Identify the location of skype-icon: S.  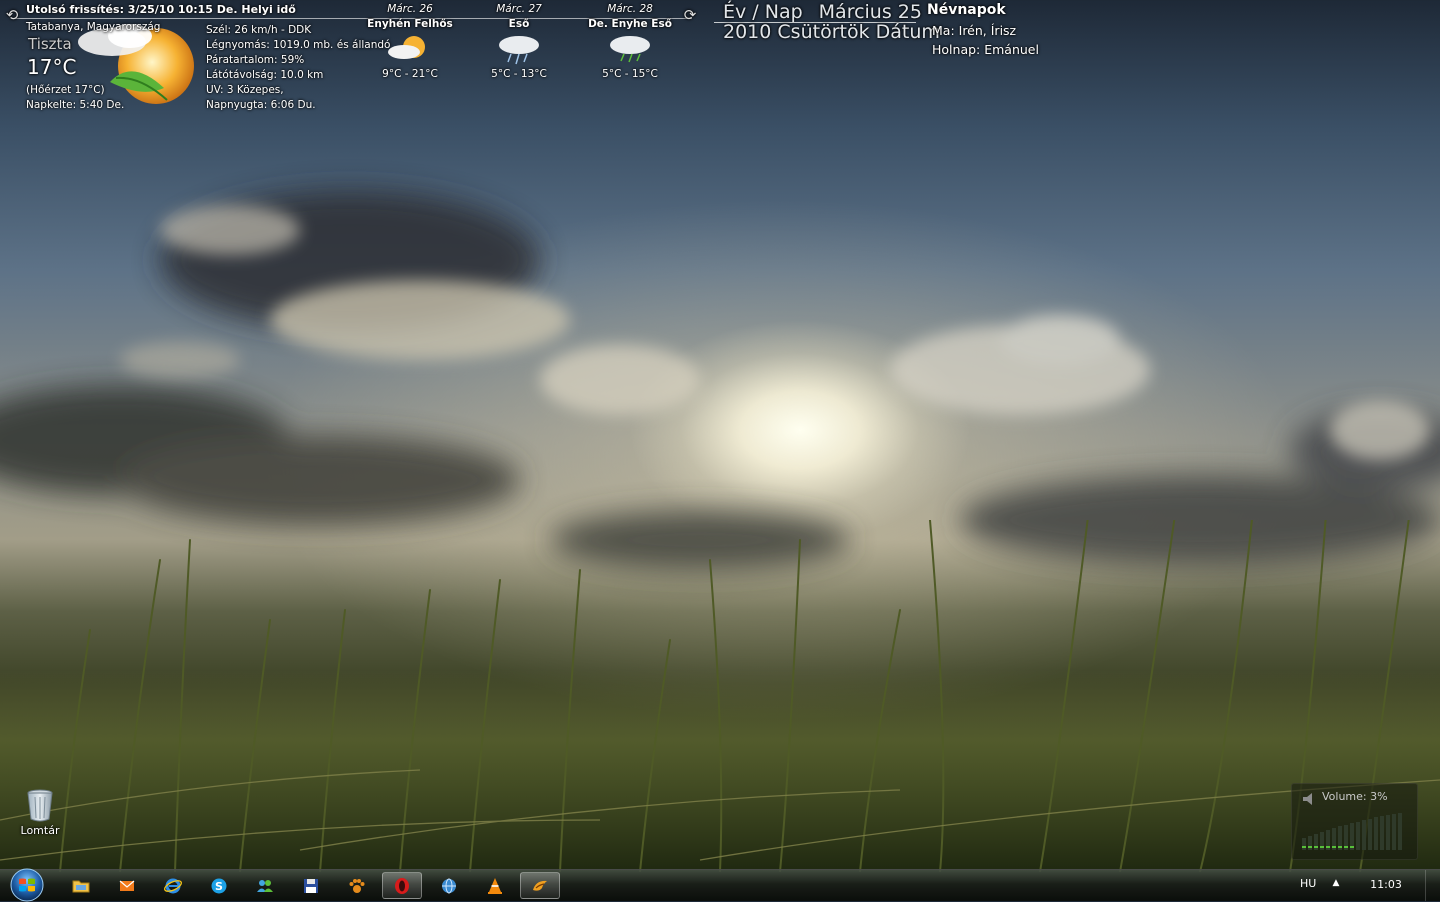
(219, 885).